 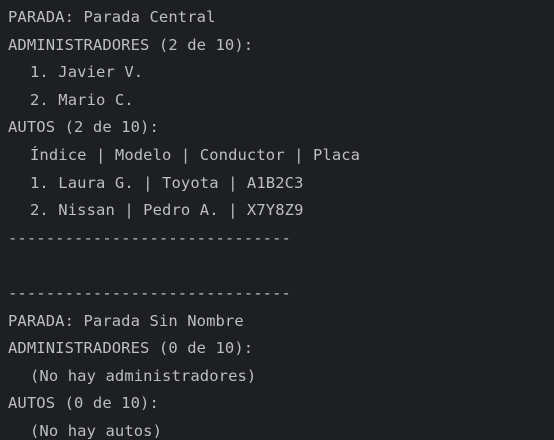 What do you see at coordinates (167, 182) in the screenshot?
I see `auto-item: 1. Laura G. | Toyota | A1B2C3` at bounding box center [167, 182].